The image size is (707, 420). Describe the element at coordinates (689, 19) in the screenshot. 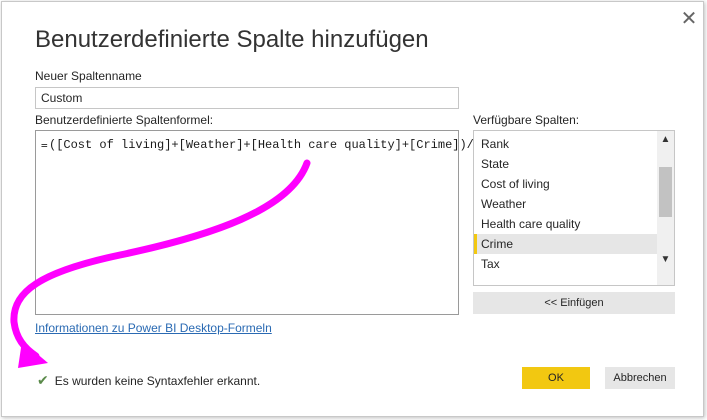

I see `close-icon: ✕` at that location.